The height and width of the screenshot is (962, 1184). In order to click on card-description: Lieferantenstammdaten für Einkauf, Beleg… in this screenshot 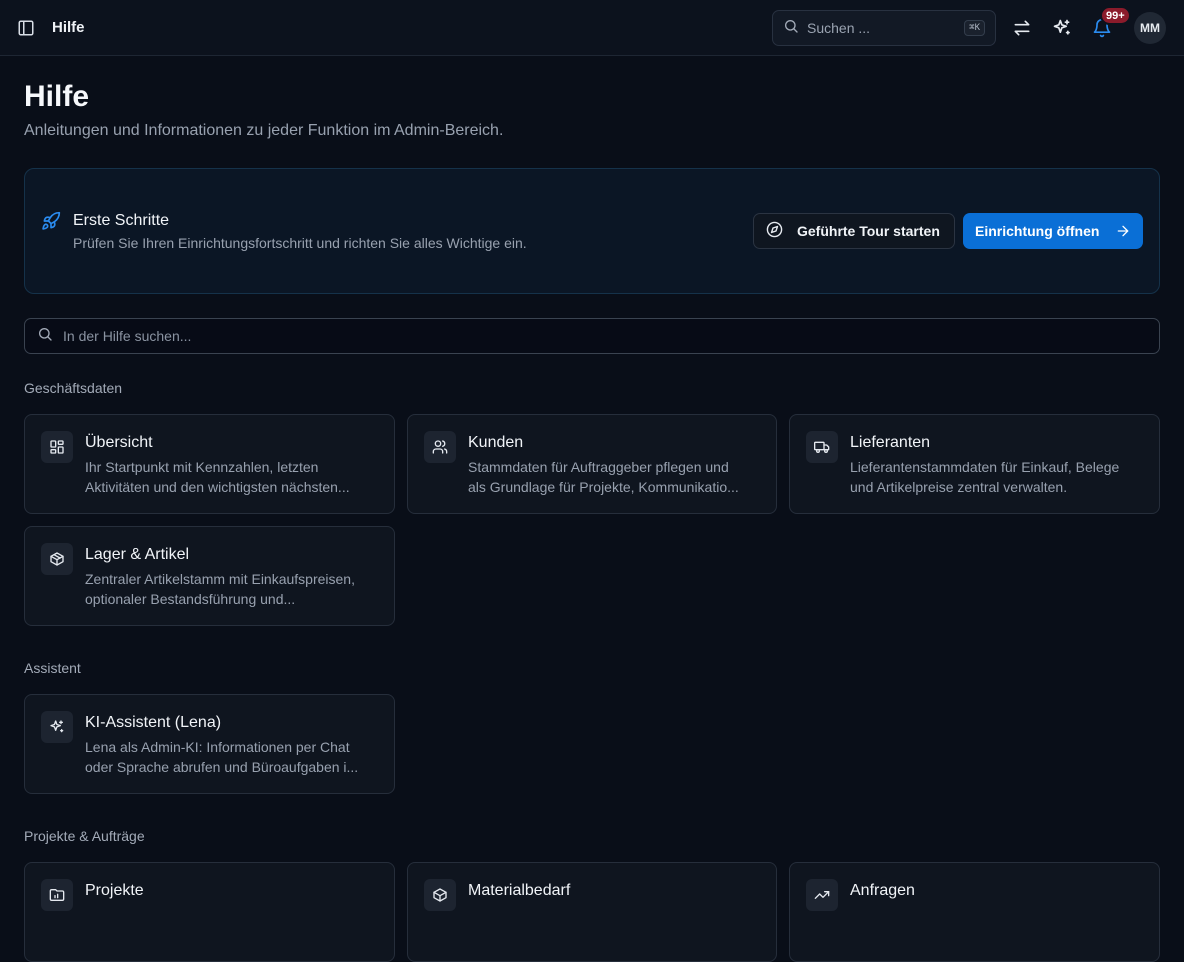, I will do `click(985, 477)`.